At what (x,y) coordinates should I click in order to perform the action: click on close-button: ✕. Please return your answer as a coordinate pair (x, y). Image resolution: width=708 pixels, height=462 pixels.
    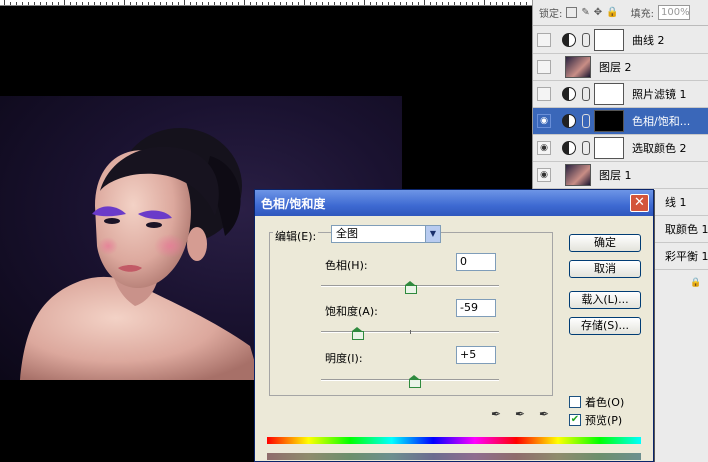
    Looking at the image, I should click on (639, 203).